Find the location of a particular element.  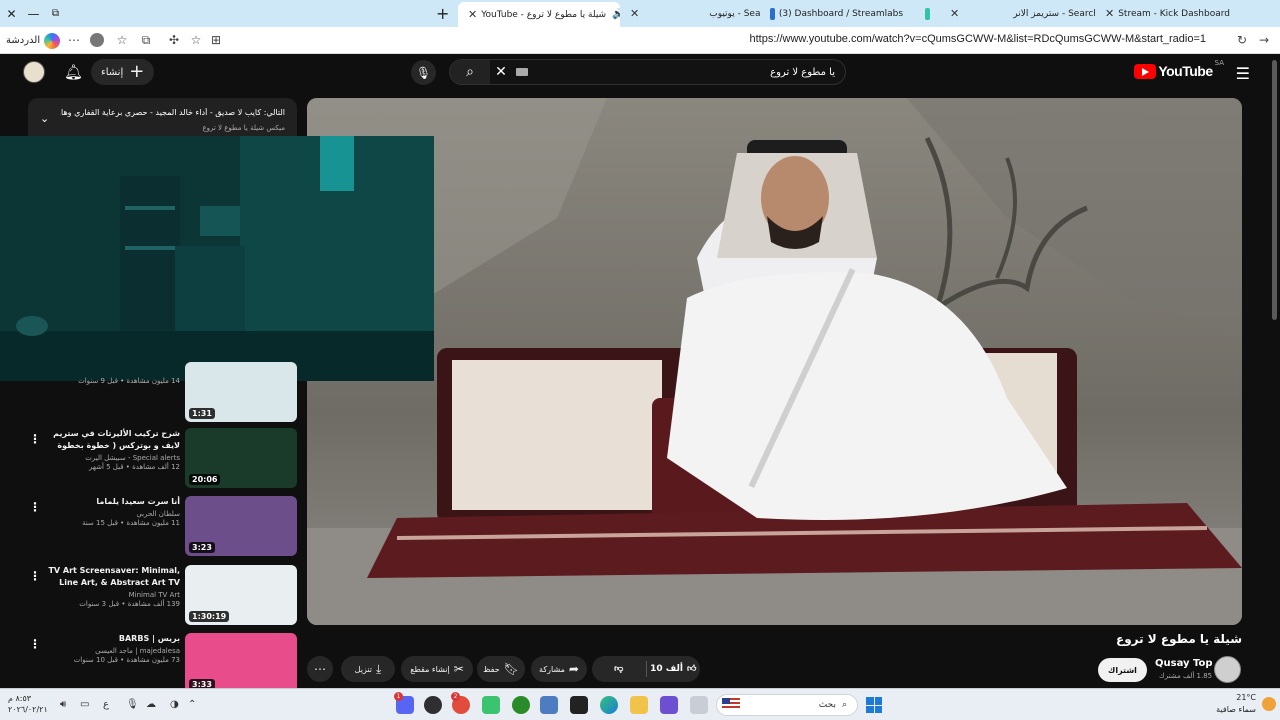

region-code: SA is located at coordinates (1219, 63).